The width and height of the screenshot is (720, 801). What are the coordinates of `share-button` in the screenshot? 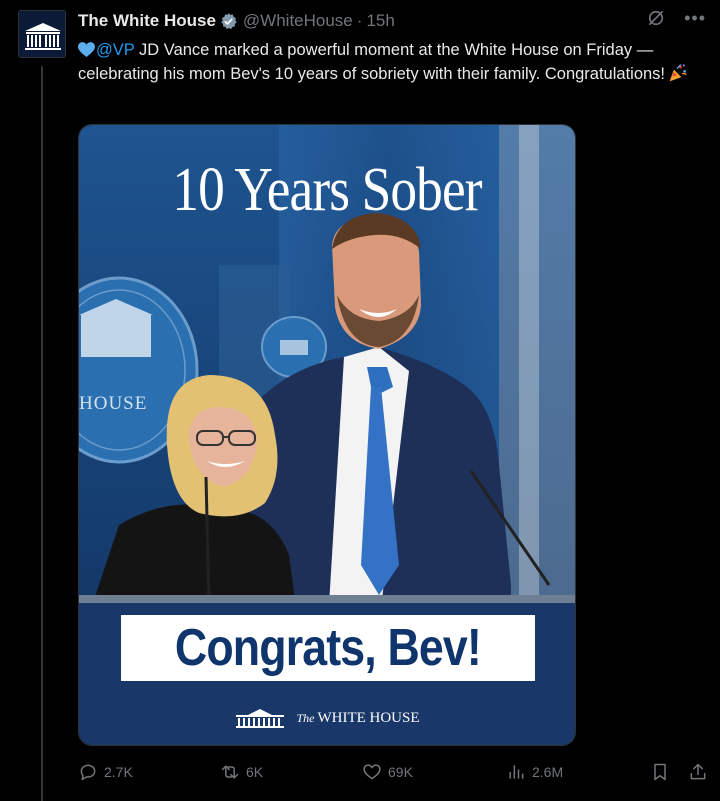 It's located at (698, 772).